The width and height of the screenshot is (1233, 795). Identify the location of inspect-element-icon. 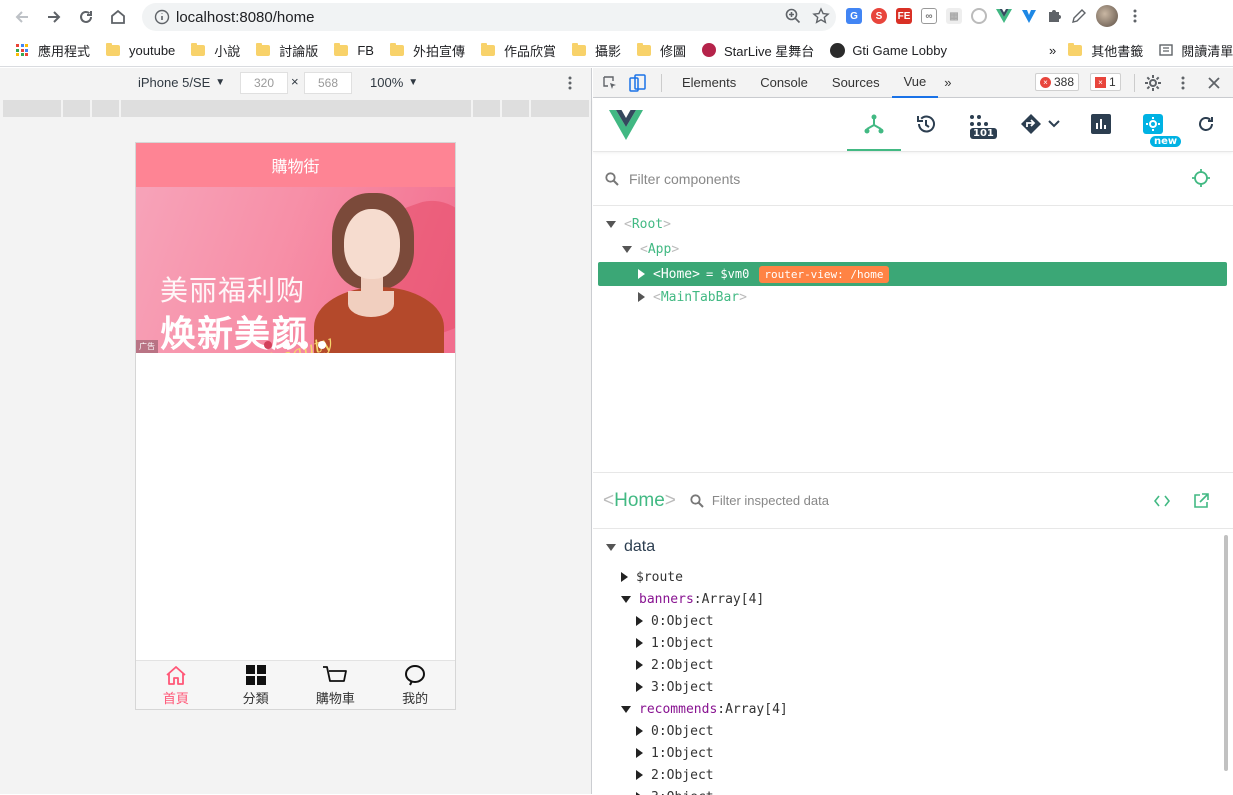
(610, 83).